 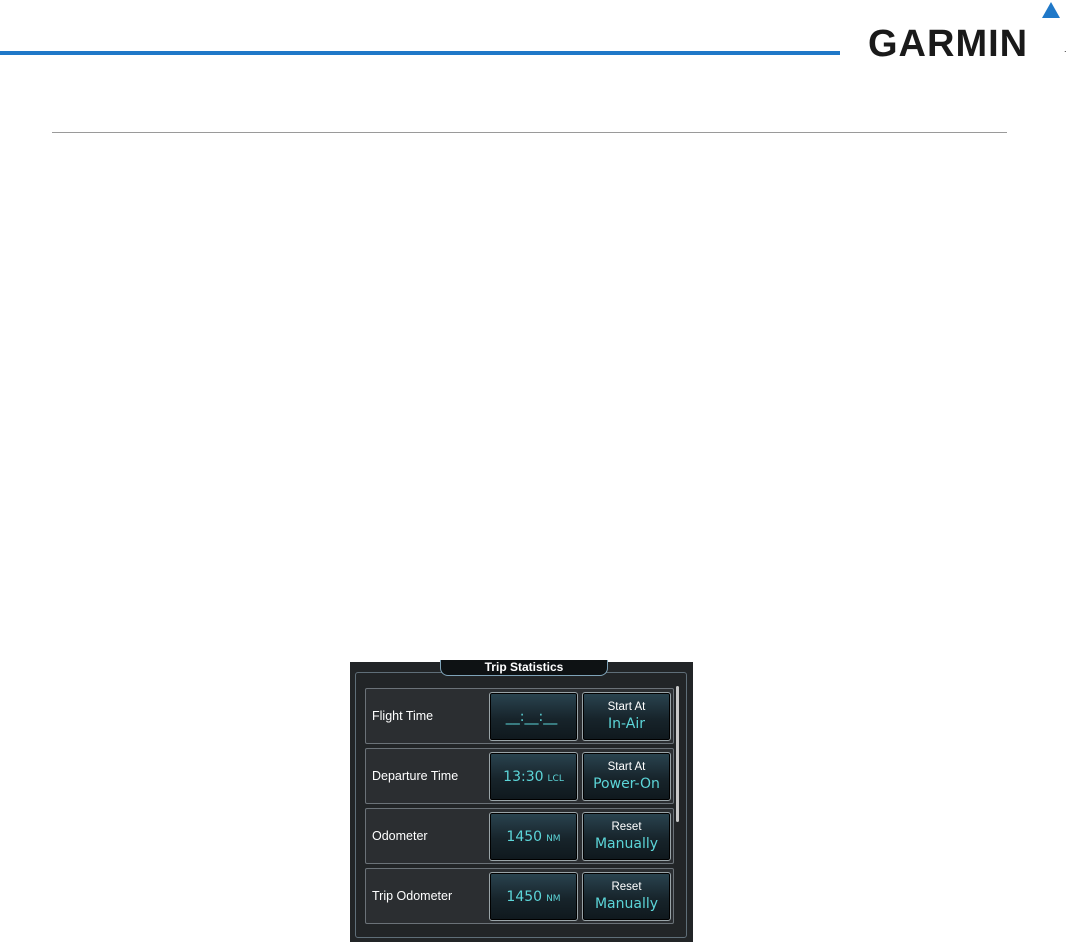 I want to click on trip-odometer-value-button: 1450 NM, so click(x=533, y=896).